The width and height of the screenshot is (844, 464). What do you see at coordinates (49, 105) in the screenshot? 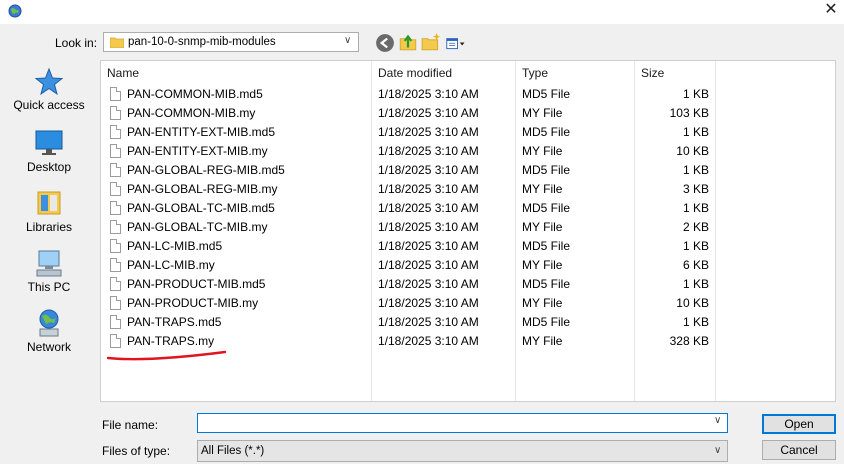
I see `place-label: Quick access` at bounding box center [49, 105].